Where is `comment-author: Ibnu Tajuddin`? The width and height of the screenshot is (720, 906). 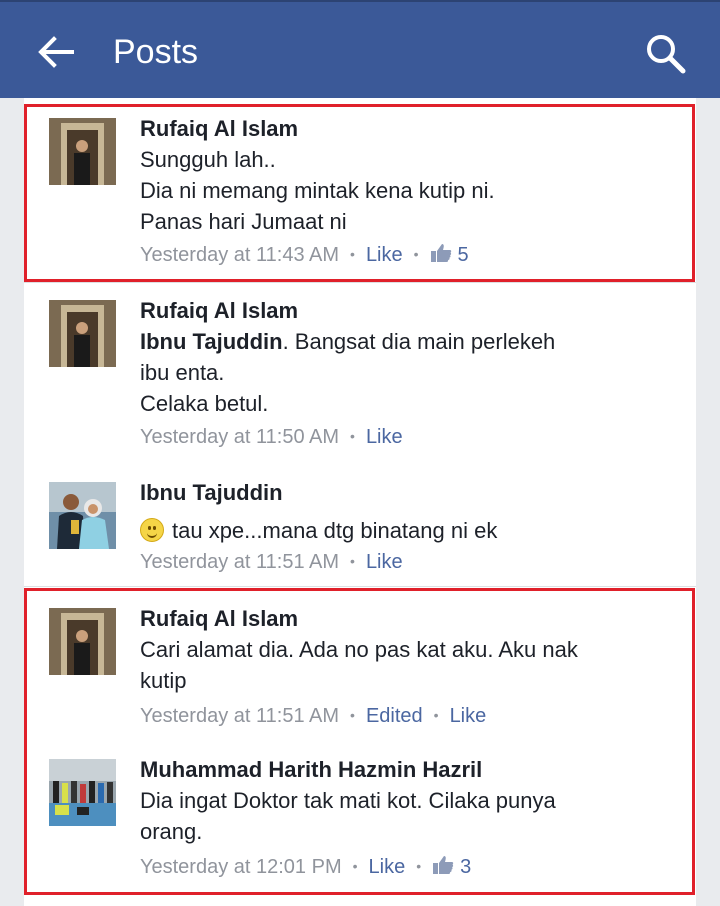
comment-author: Ibnu Tajuddin is located at coordinates (410, 493).